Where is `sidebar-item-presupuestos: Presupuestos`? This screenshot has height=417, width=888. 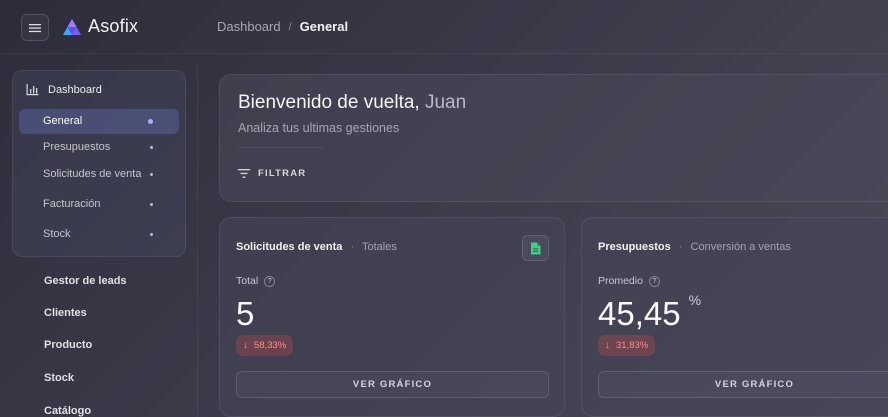
sidebar-item-presupuestos: Presupuestos is located at coordinates (99, 147).